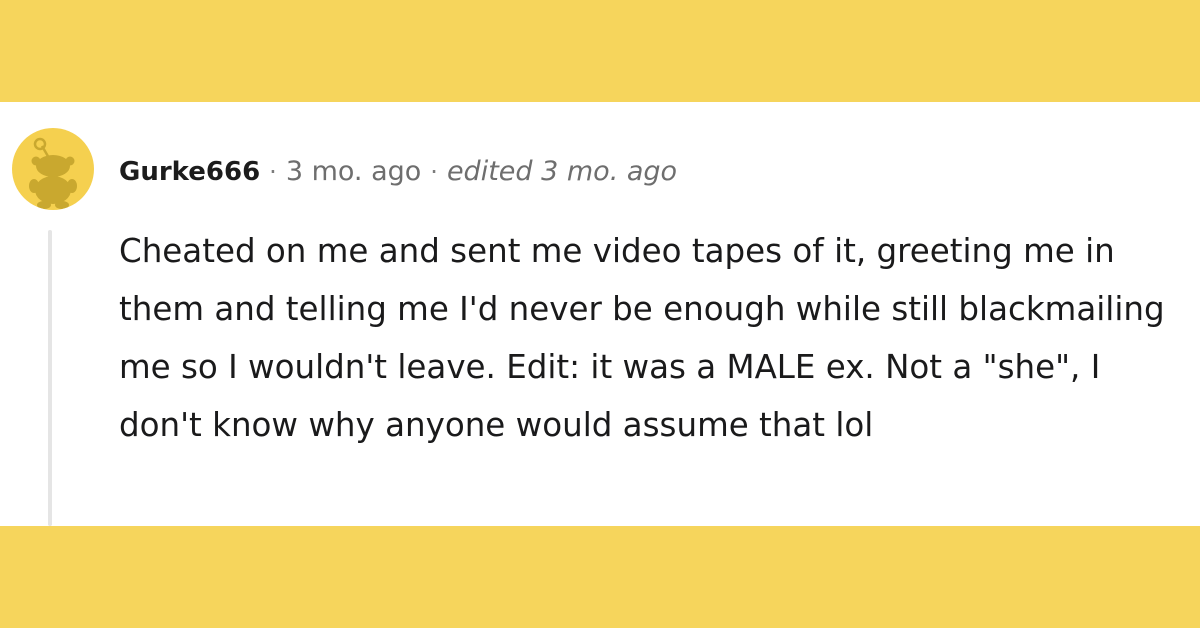  Describe the element at coordinates (562, 171) in the screenshot. I see `edited-timestamp: edited 3 mo. ago` at that location.